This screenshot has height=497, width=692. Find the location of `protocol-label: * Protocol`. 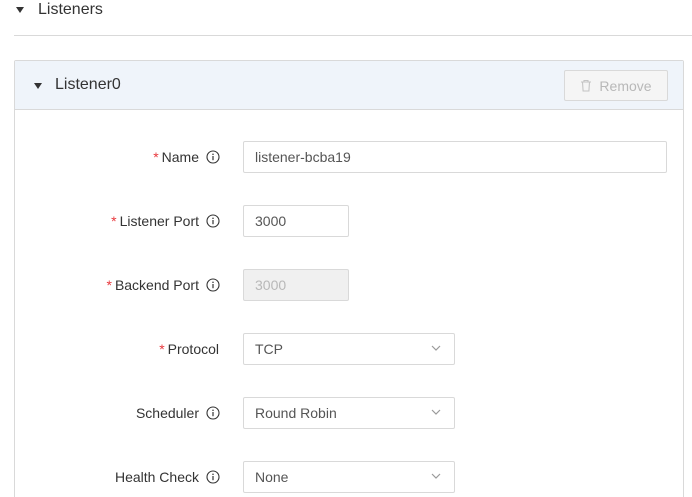

protocol-label: * Protocol is located at coordinates (189, 349).